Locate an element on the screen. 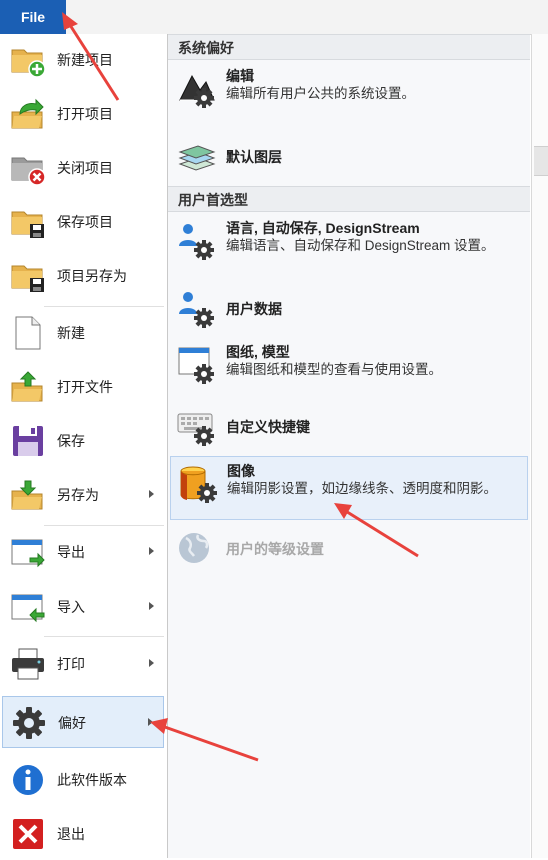  save-as-folder-icon is located at coordinates (28, 495).